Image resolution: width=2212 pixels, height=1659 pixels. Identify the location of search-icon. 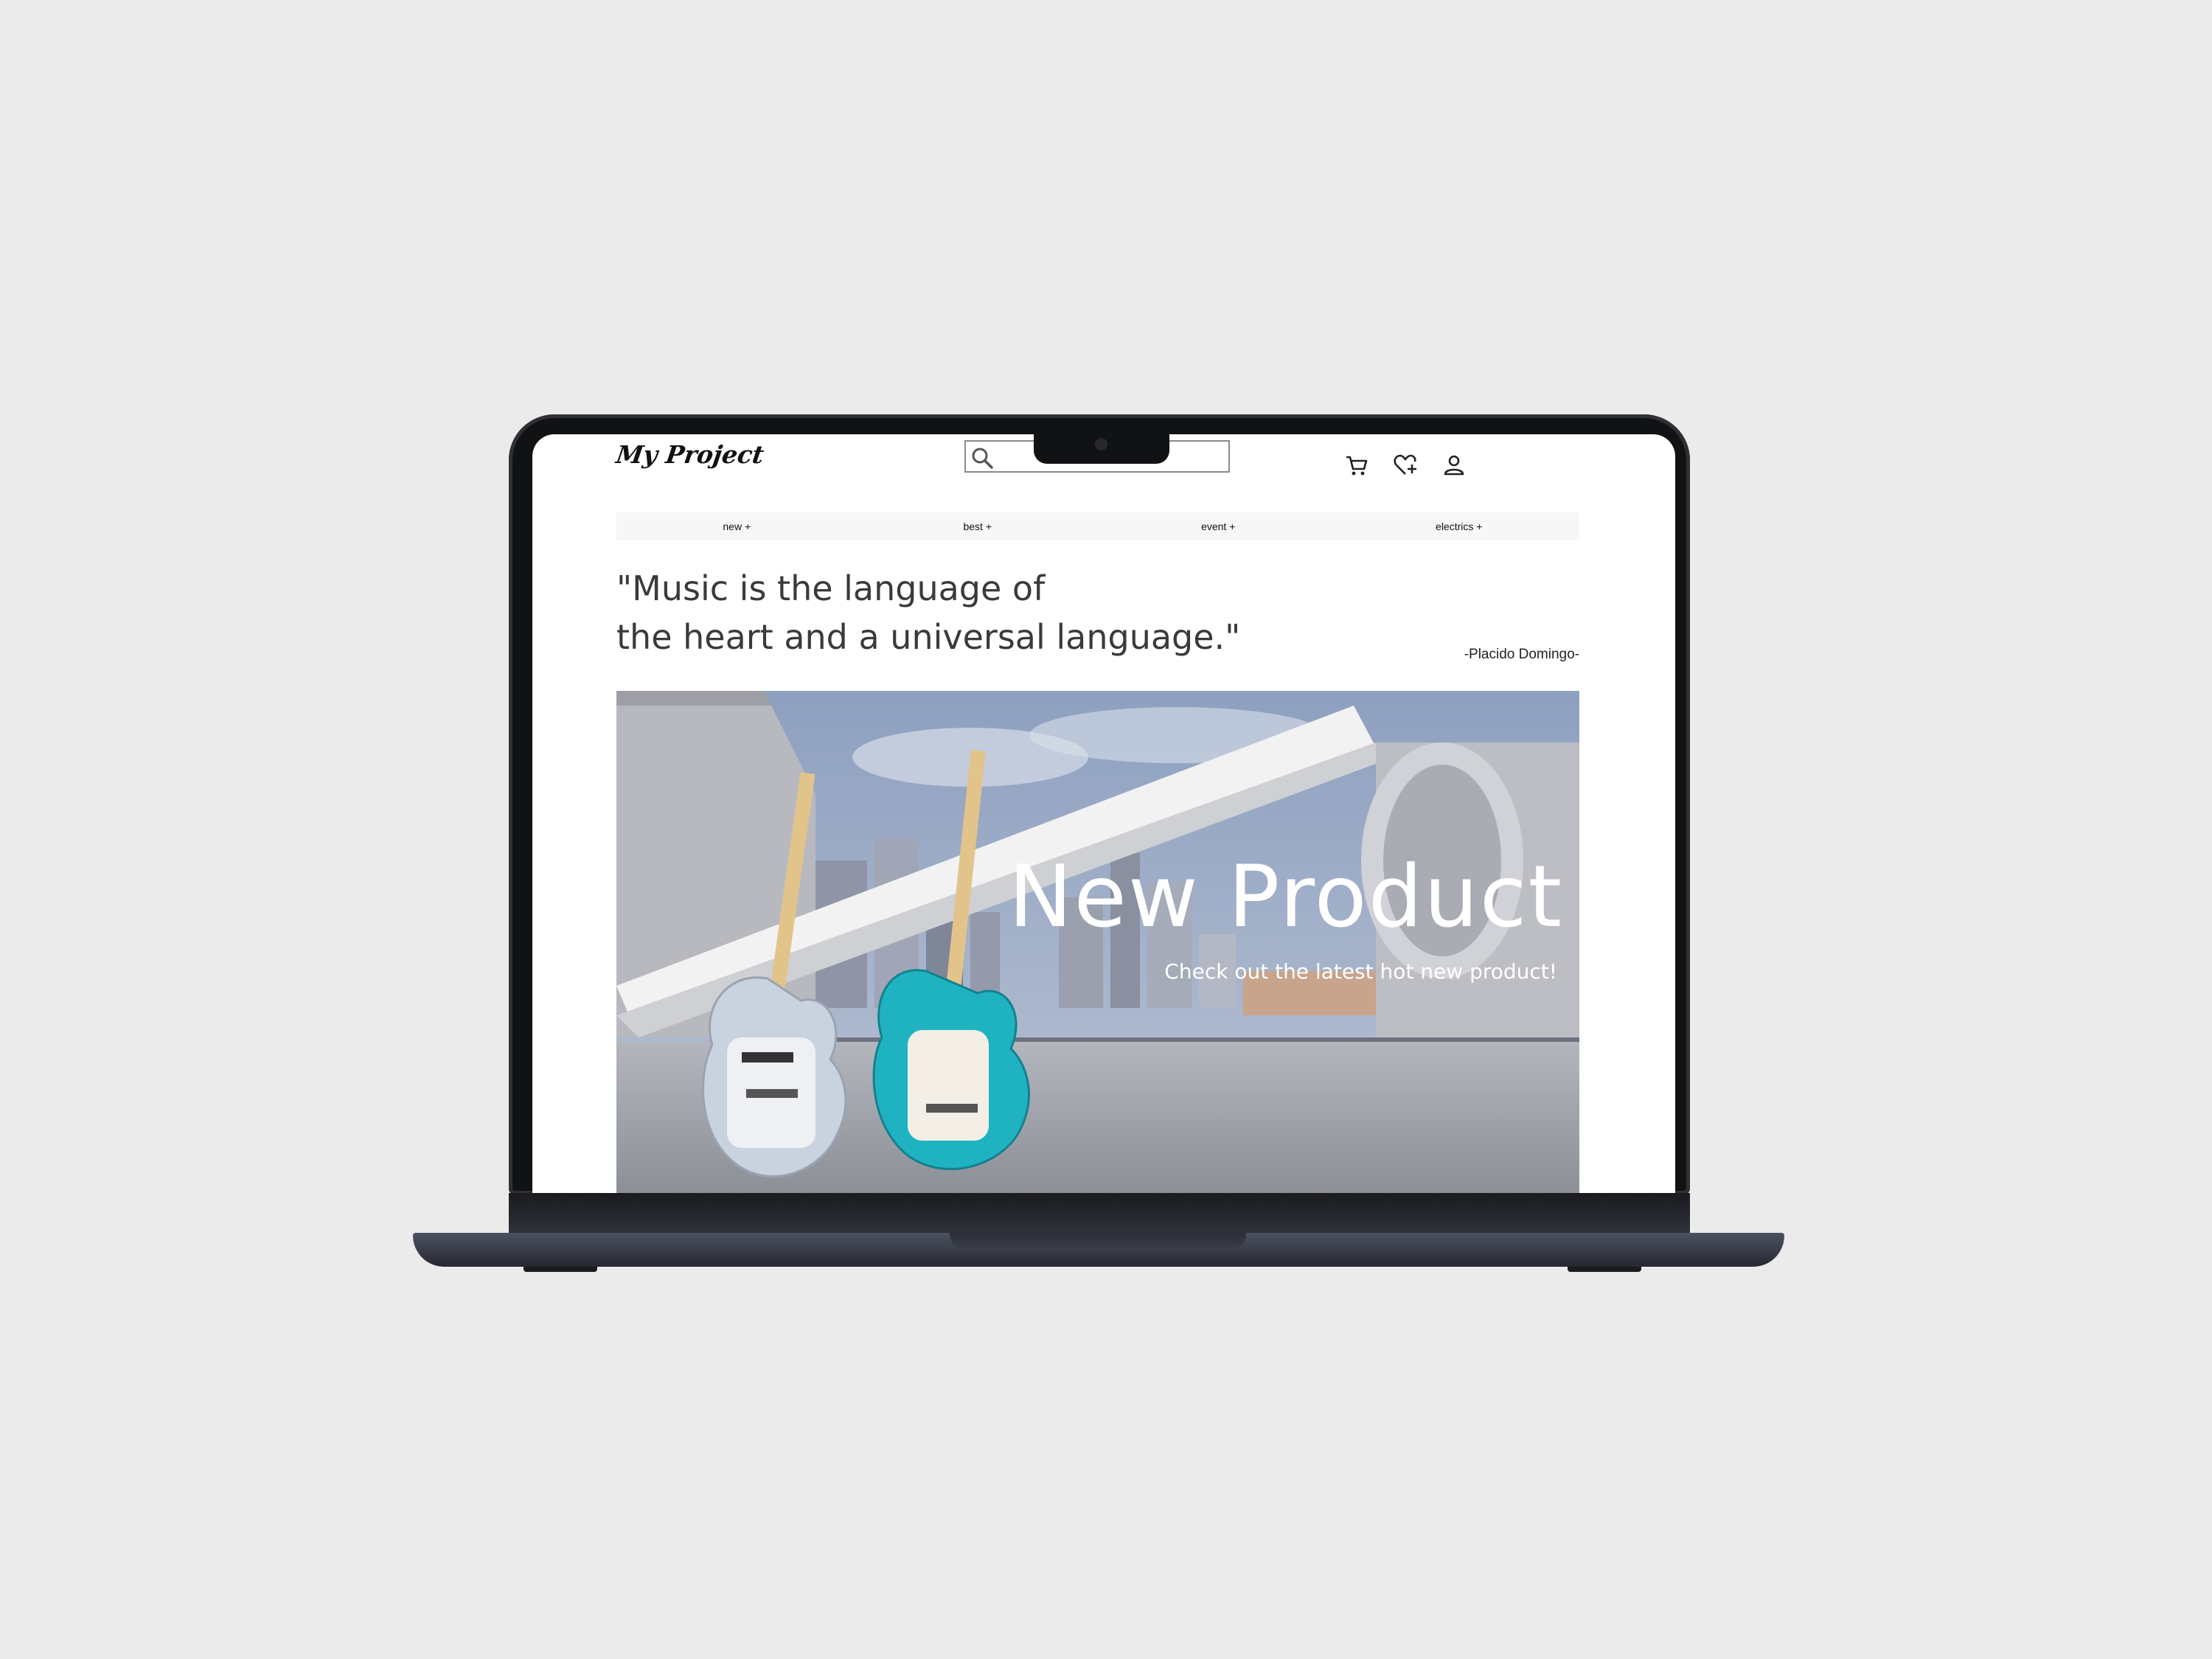
(982, 458).